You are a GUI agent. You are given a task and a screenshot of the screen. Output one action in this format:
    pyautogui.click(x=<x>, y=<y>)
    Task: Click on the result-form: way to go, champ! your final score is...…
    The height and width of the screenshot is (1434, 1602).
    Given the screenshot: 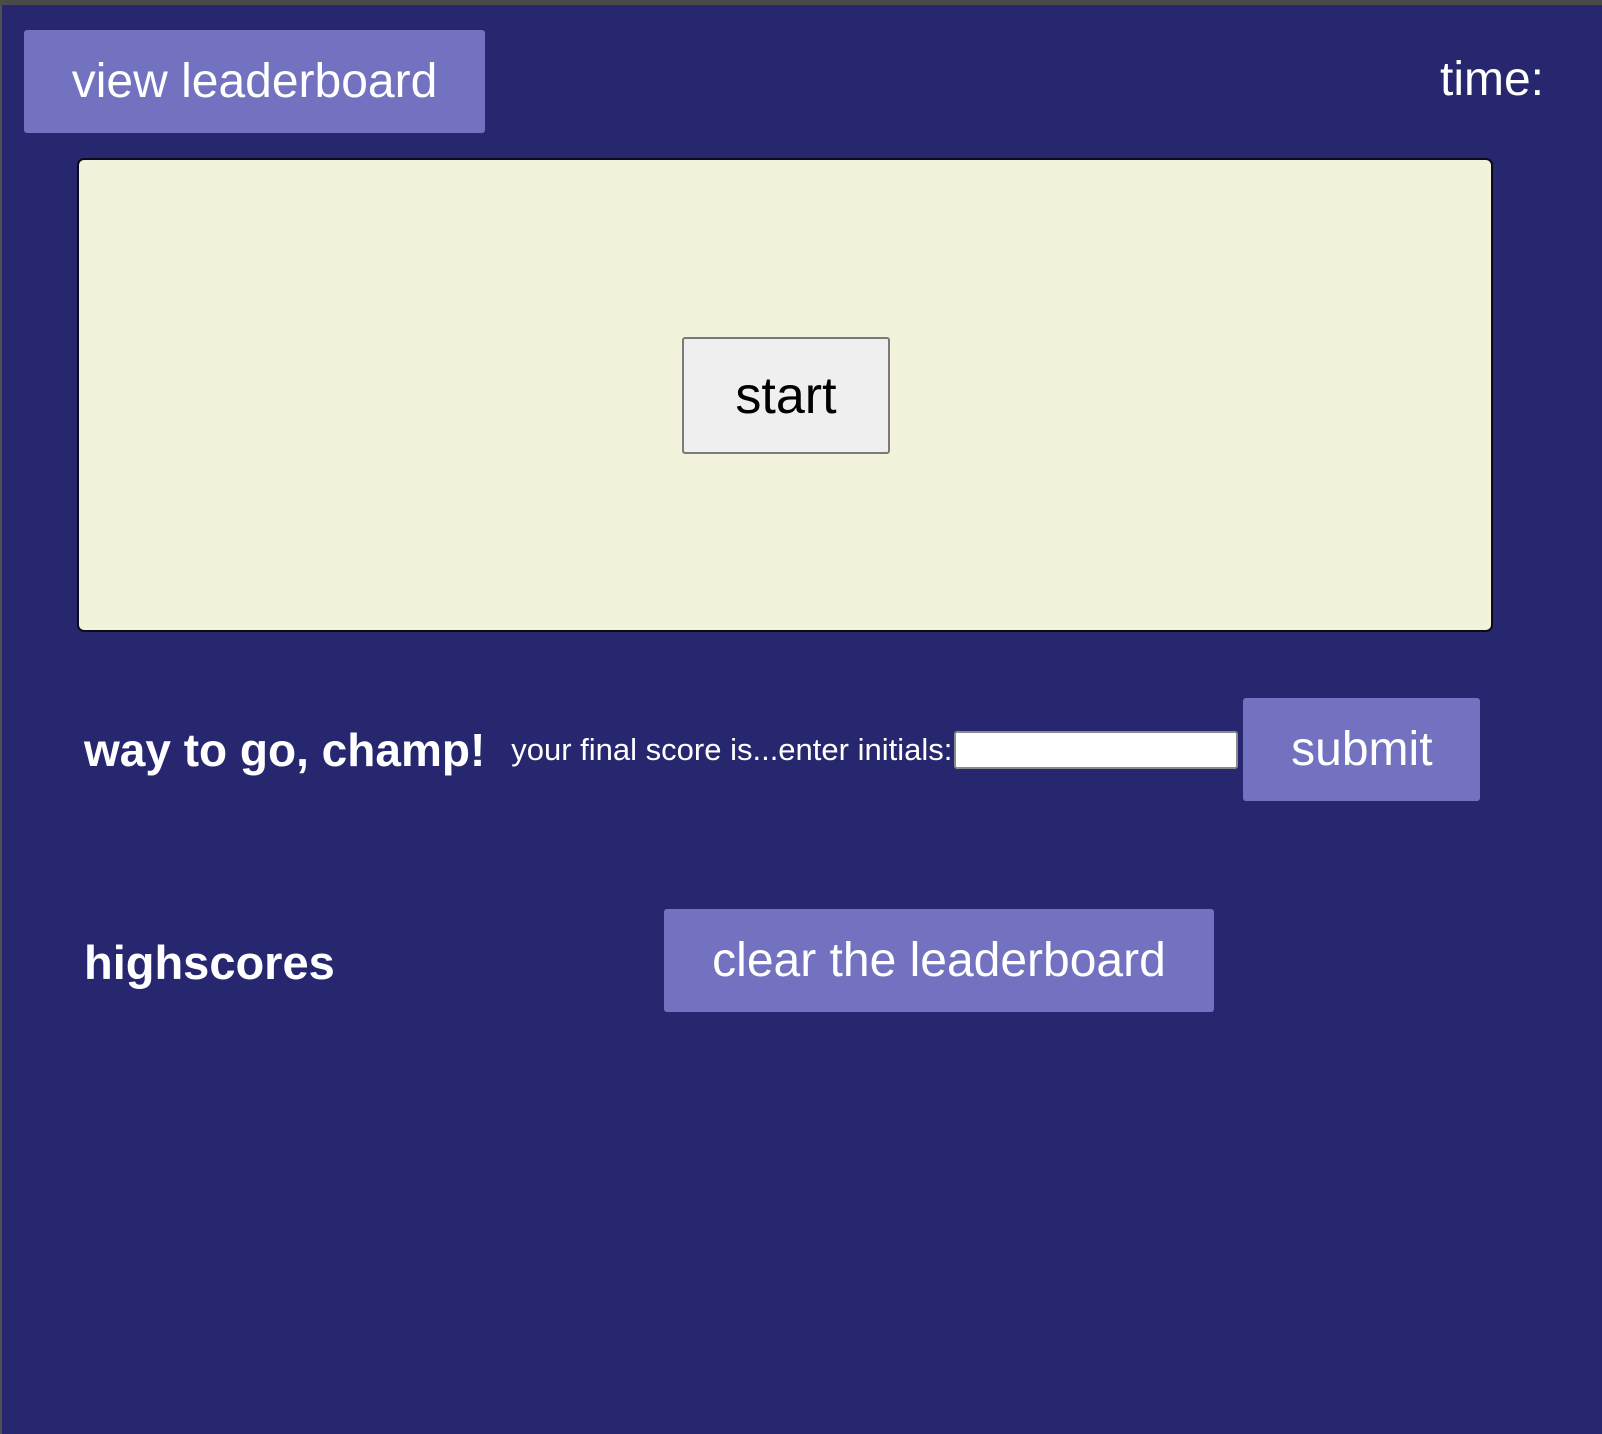 What is the action you would take?
    pyautogui.click(x=782, y=749)
    